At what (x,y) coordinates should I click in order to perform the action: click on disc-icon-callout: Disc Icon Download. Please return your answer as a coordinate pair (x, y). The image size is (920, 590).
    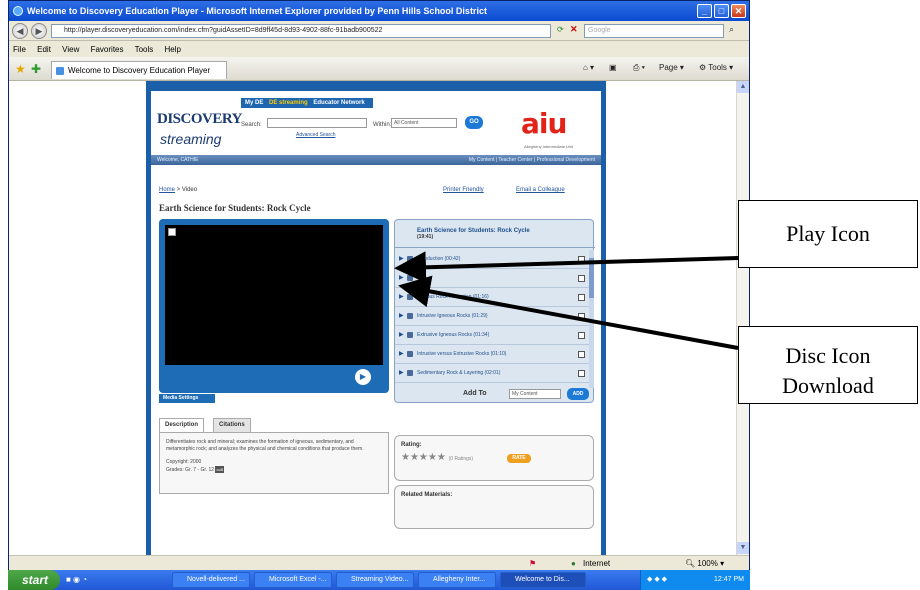
    Looking at the image, I should click on (828, 365).